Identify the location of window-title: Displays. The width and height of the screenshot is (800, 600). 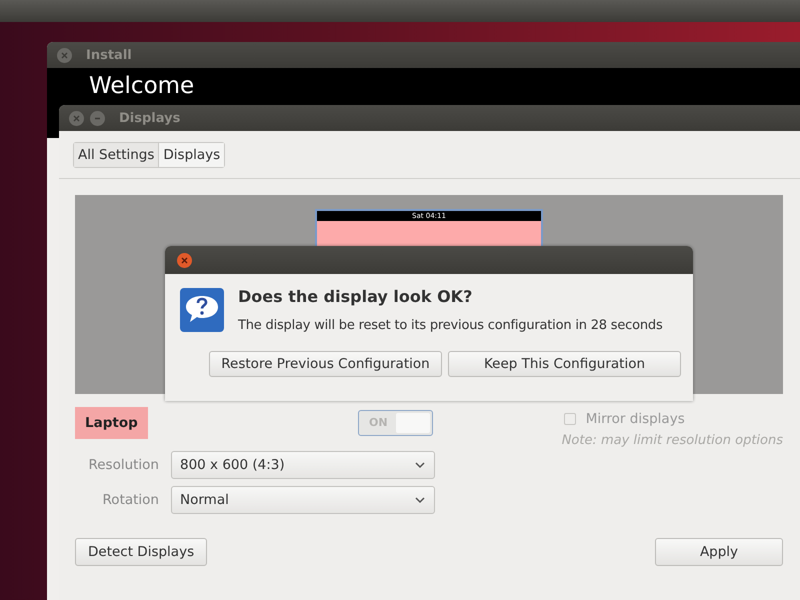
(149, 118).